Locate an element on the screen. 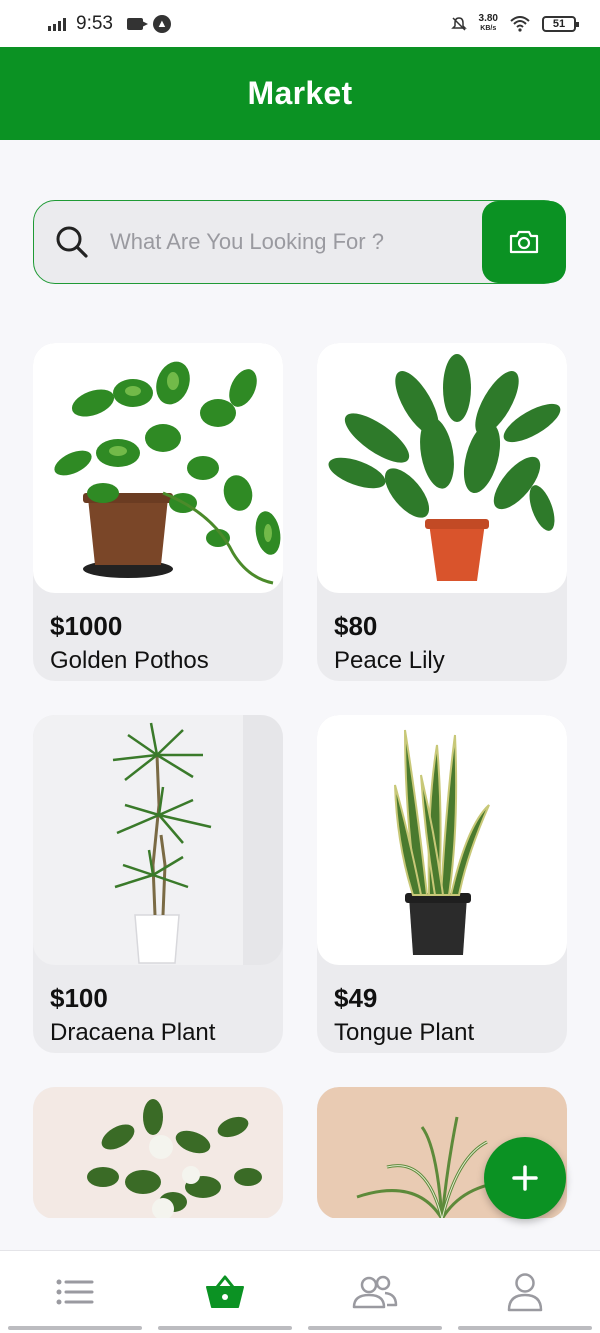 This screenshot has width=600, height=1333. search-icon is located at coordinates (72, 242).